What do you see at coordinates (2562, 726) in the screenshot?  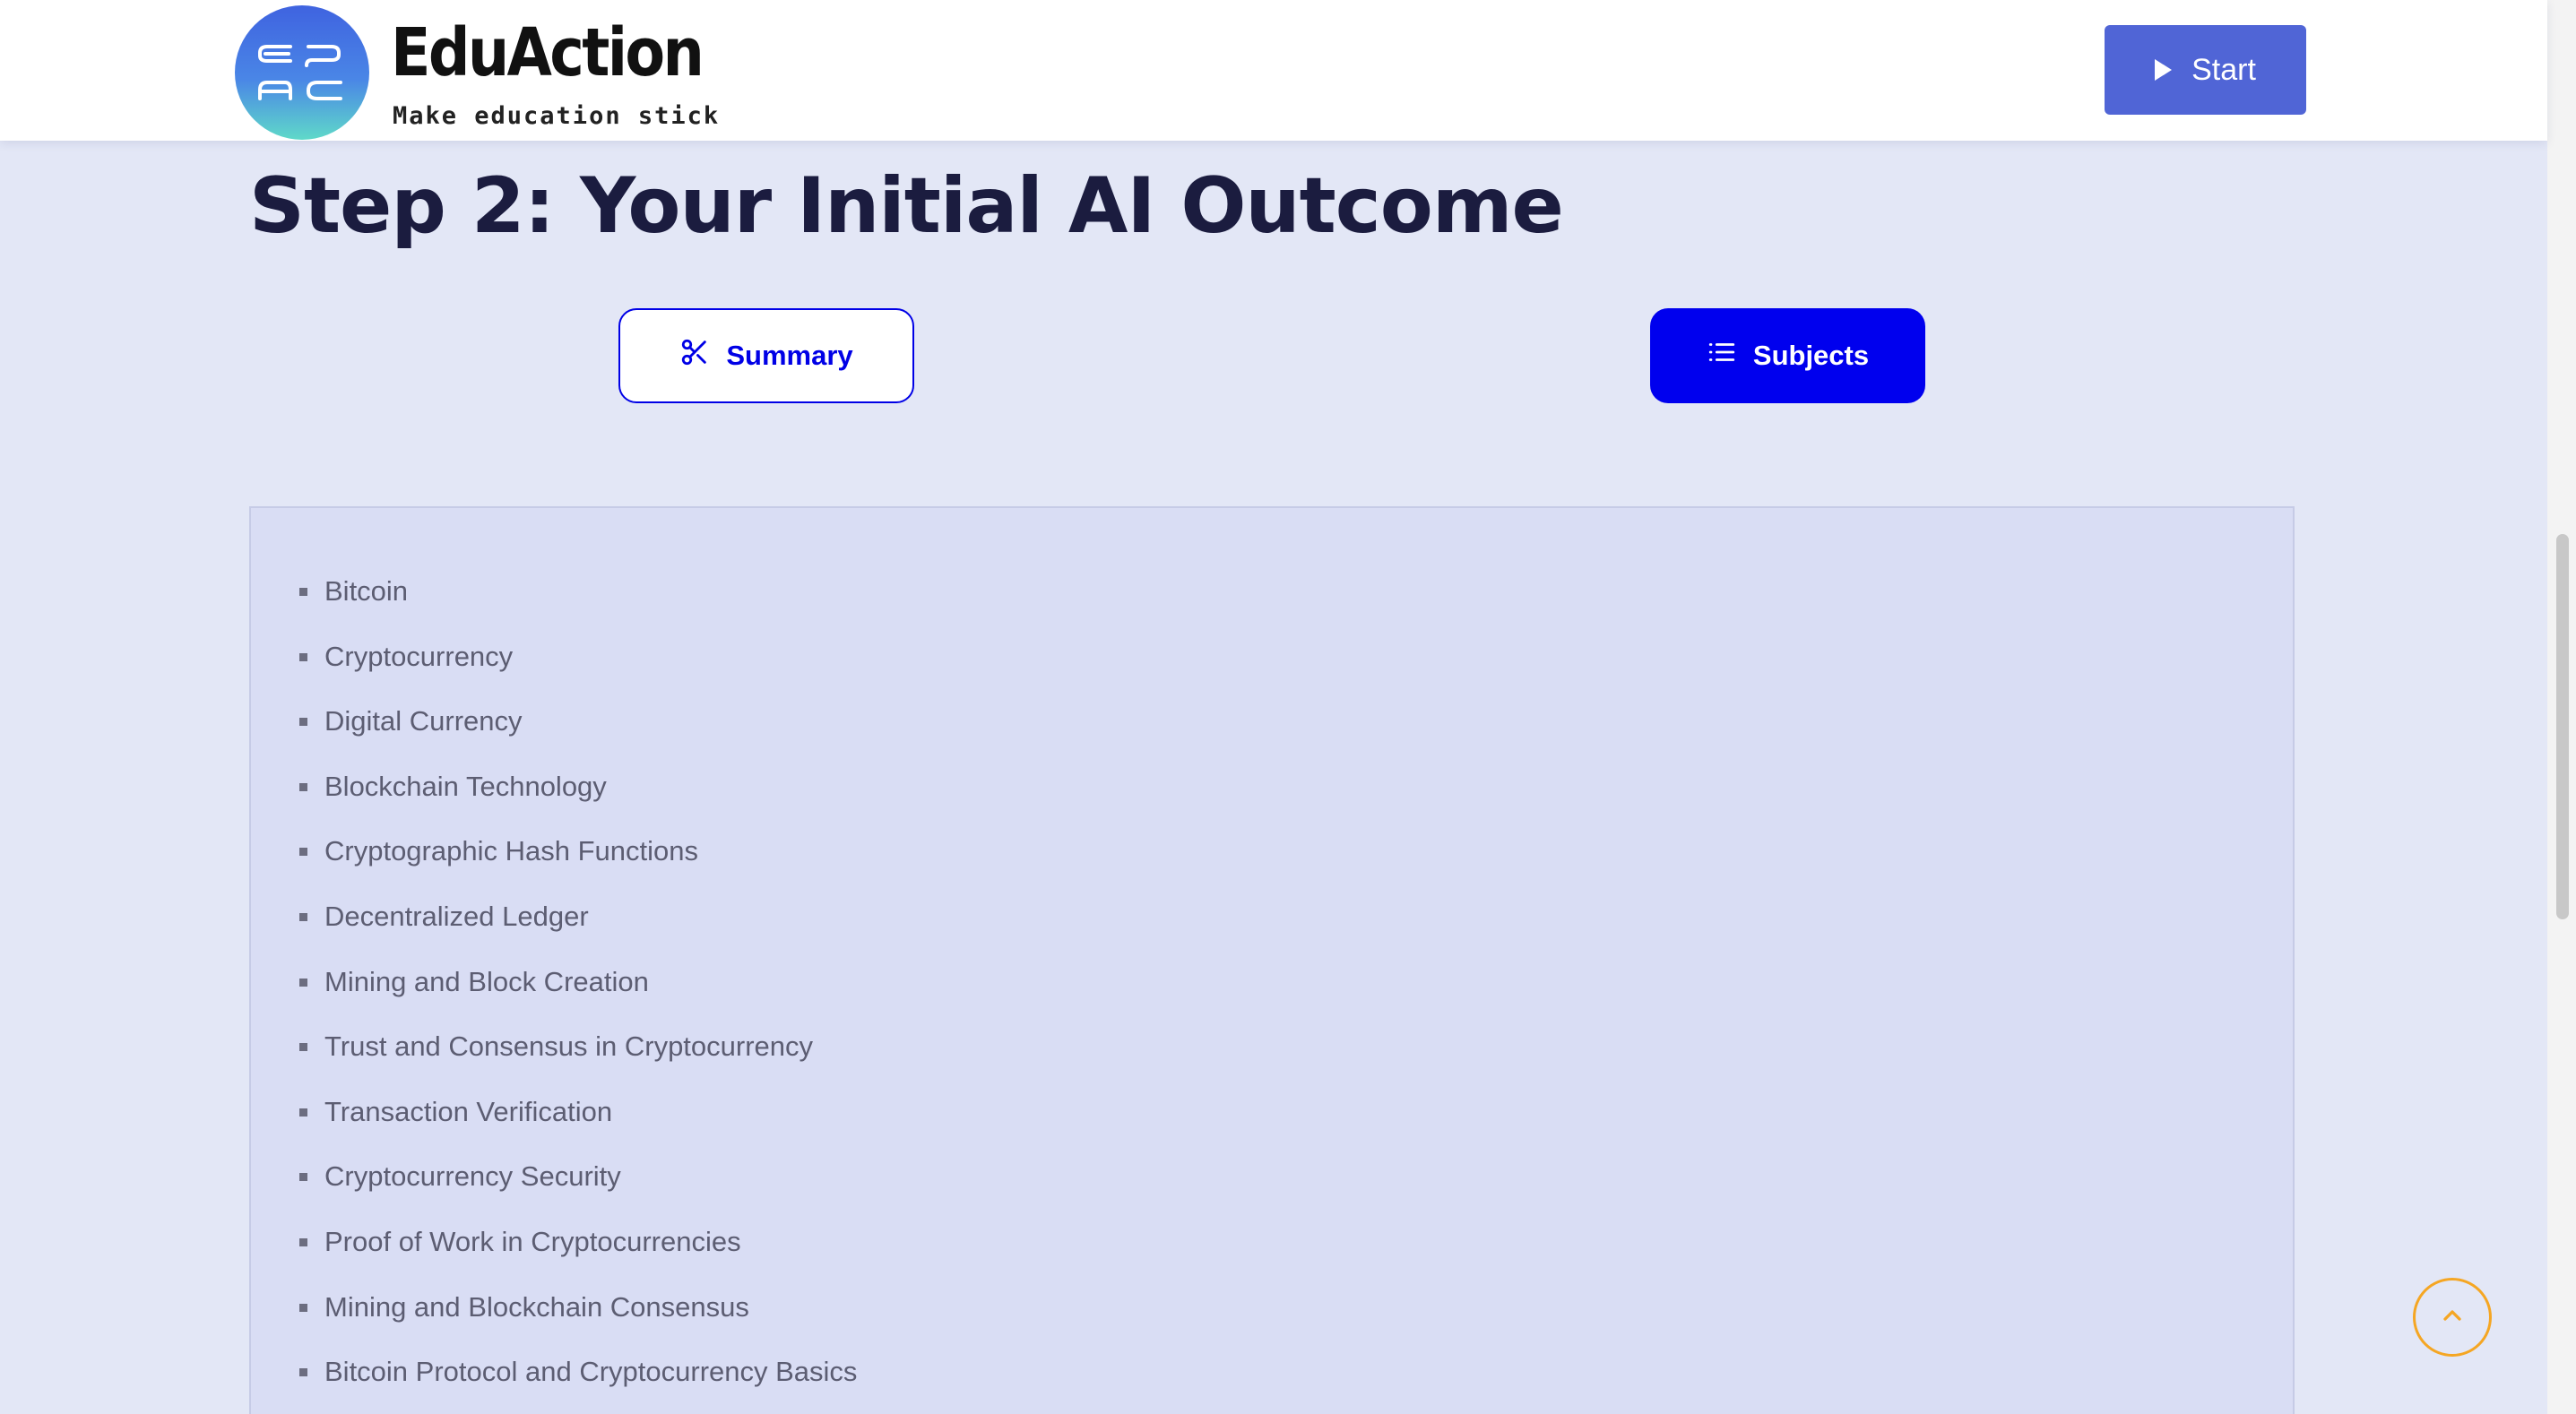 I see `scrollbar-thumb` at bounding box center [2562, 726].